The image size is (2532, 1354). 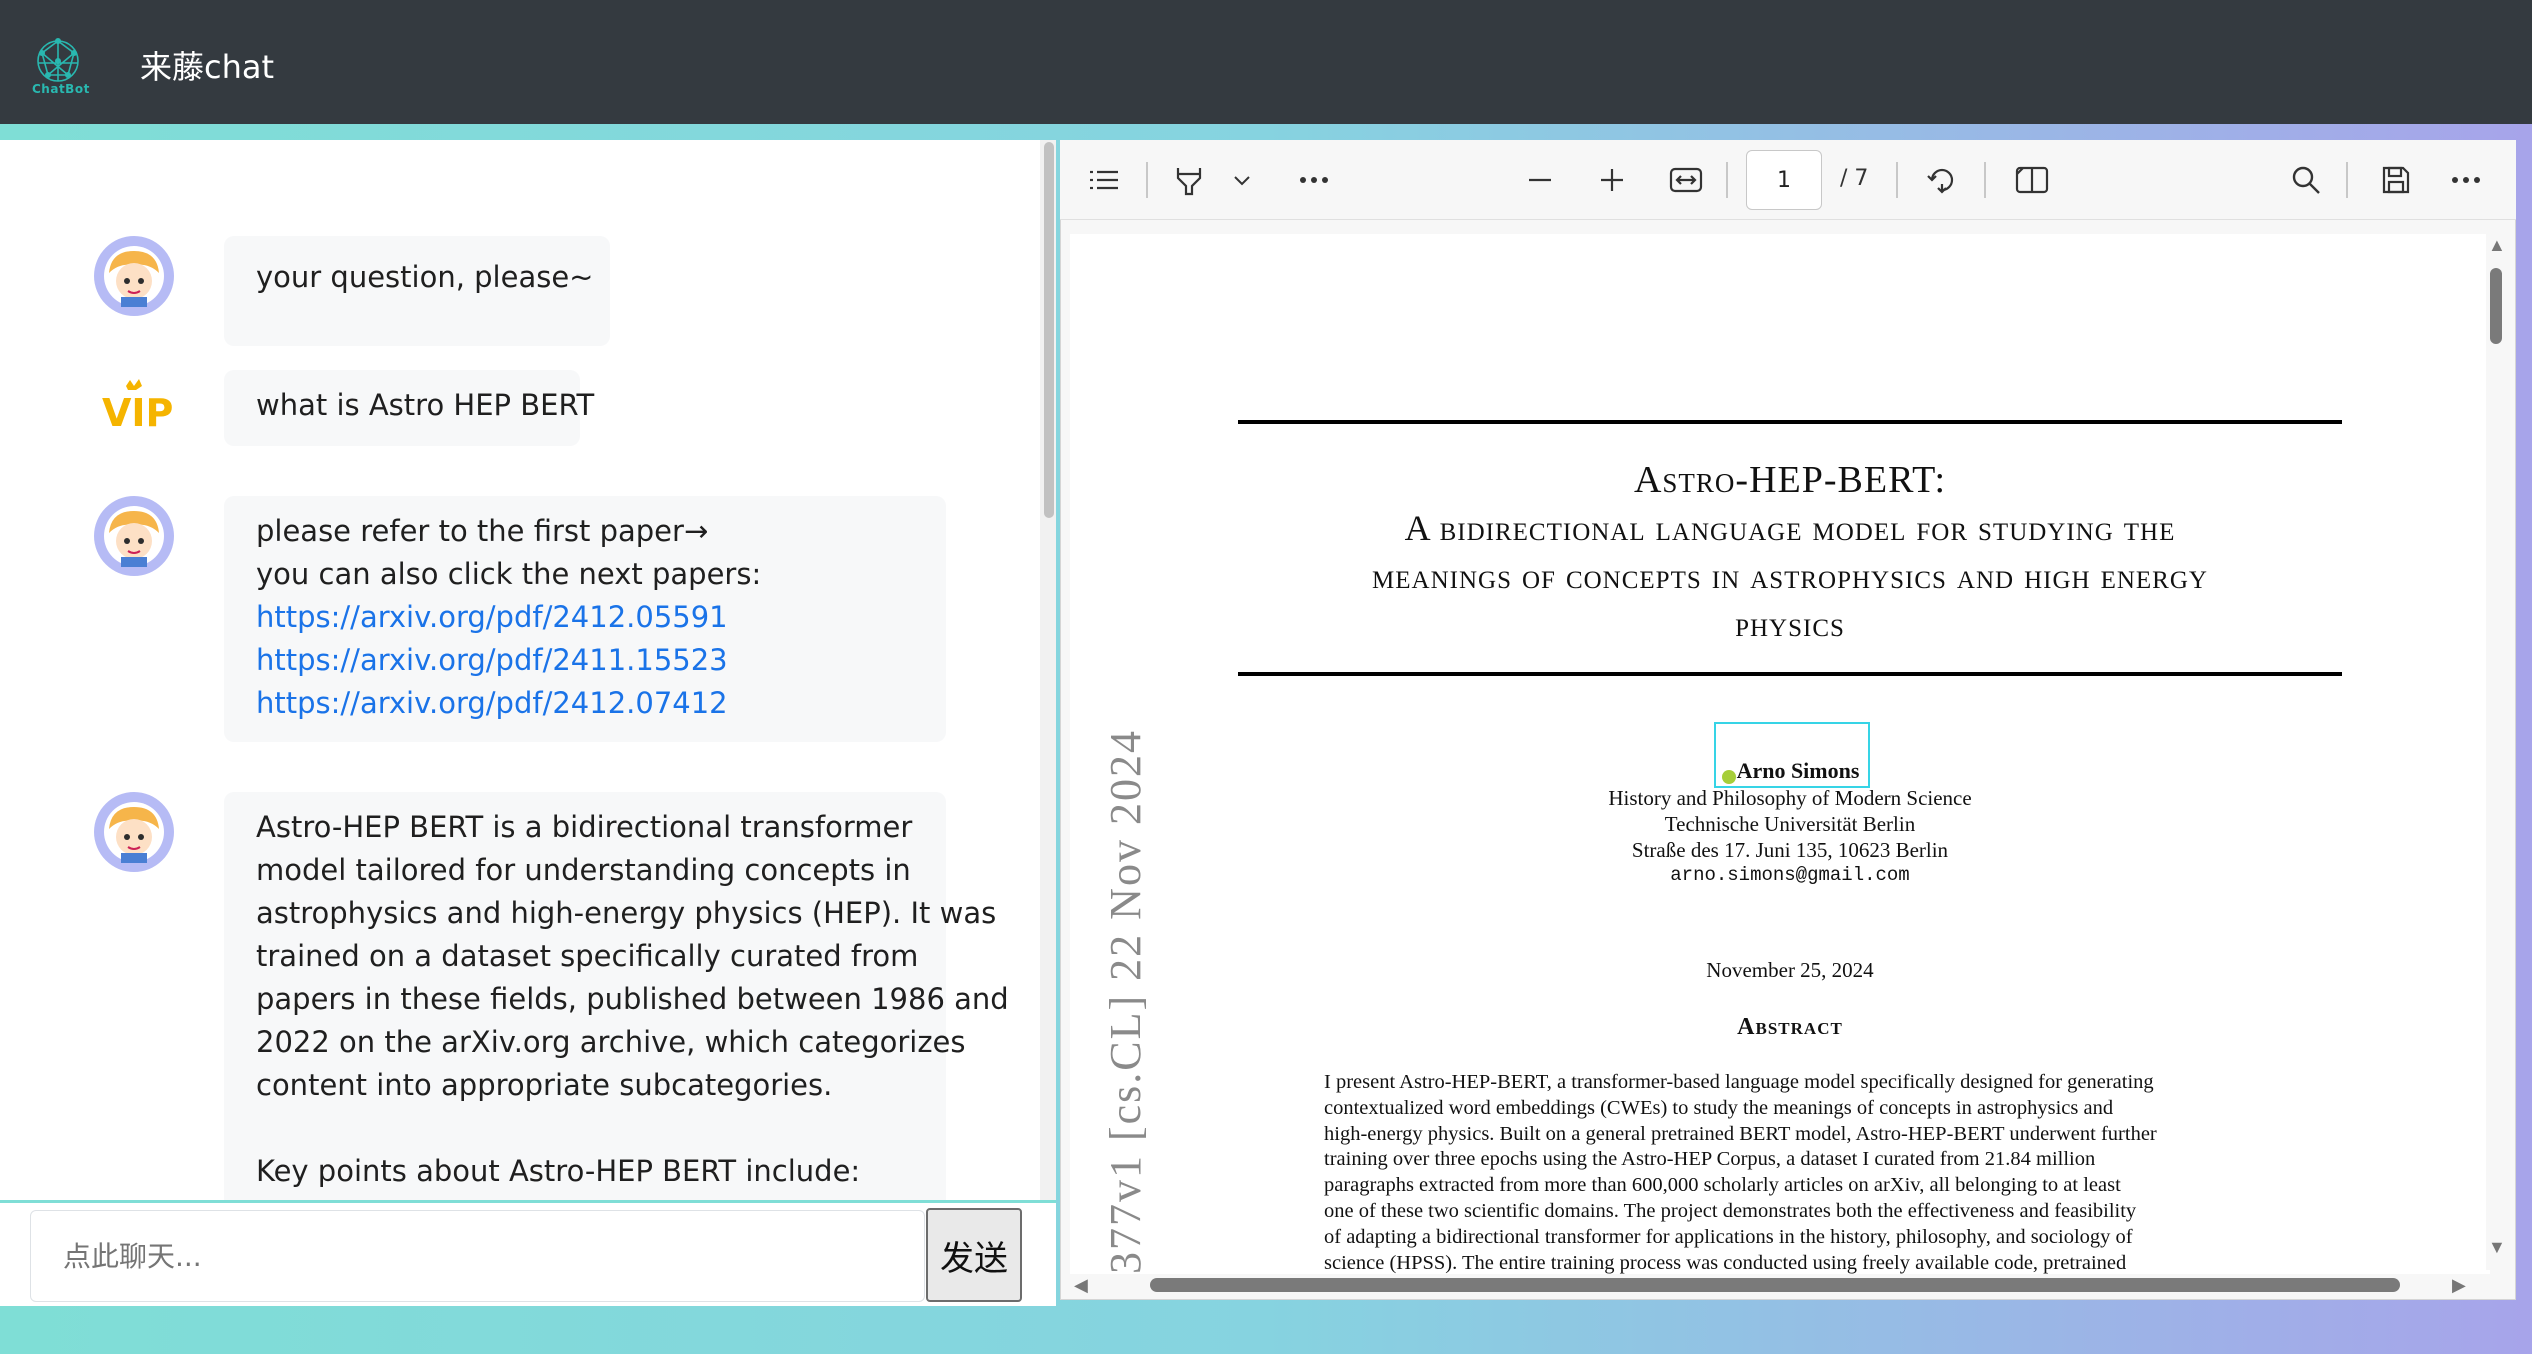 What do you see at coordinates (544, 1085) in the screenshot?
I see `message-text: content into appropriate subcategories.` at bounding box center [544, 1085].